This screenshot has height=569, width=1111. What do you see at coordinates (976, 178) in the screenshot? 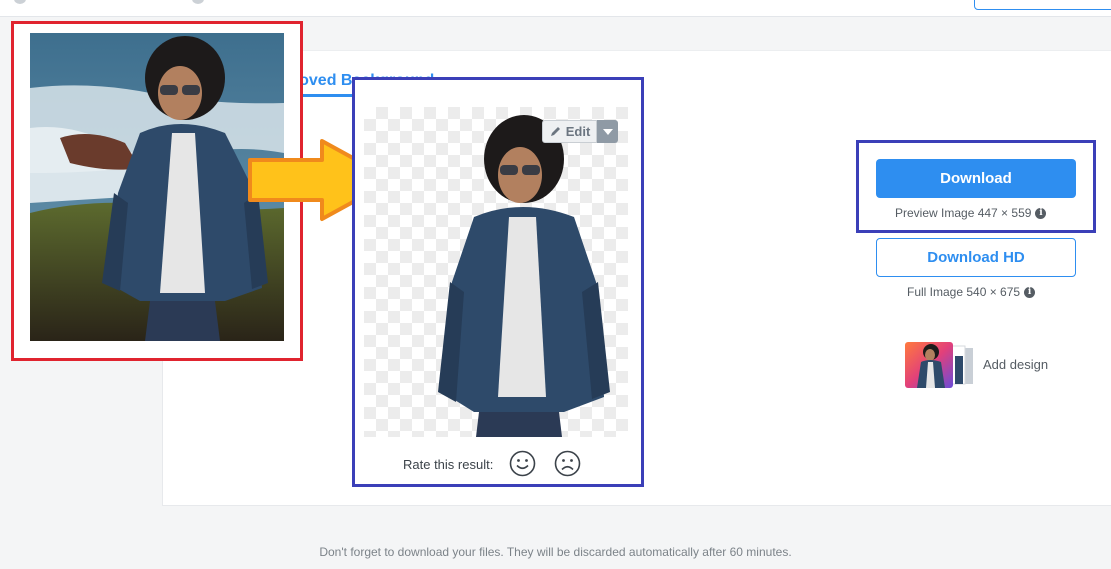
I see `download-button: Download` at bounding box center [976, 178].